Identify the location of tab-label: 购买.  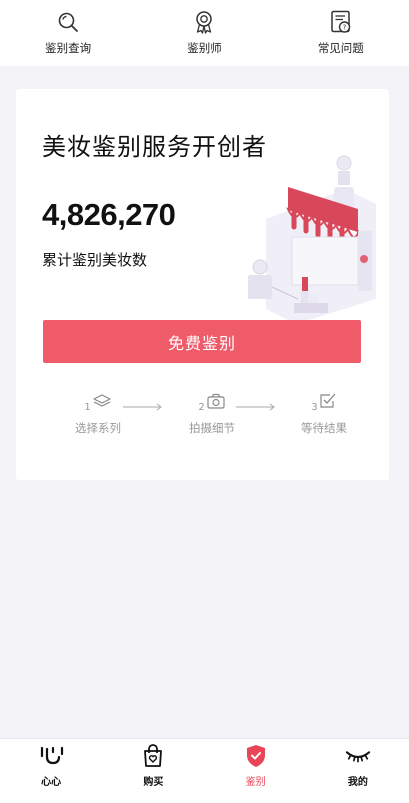
(153, 782).